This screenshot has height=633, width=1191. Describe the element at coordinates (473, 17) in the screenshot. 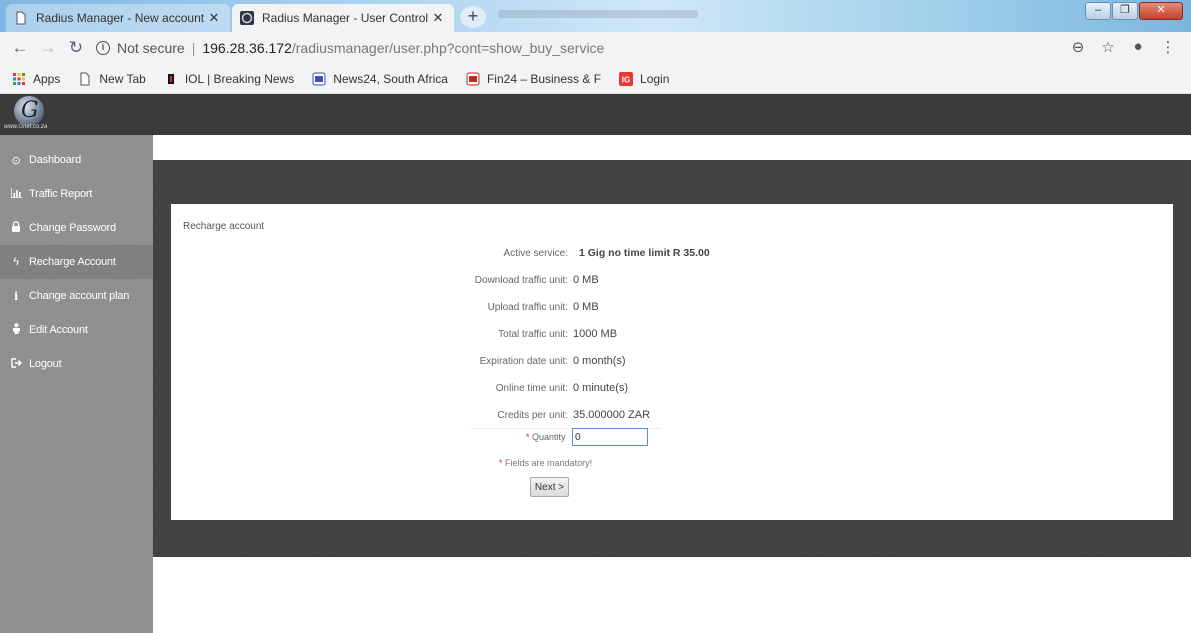

I see `new-tab-button: +` at that location.